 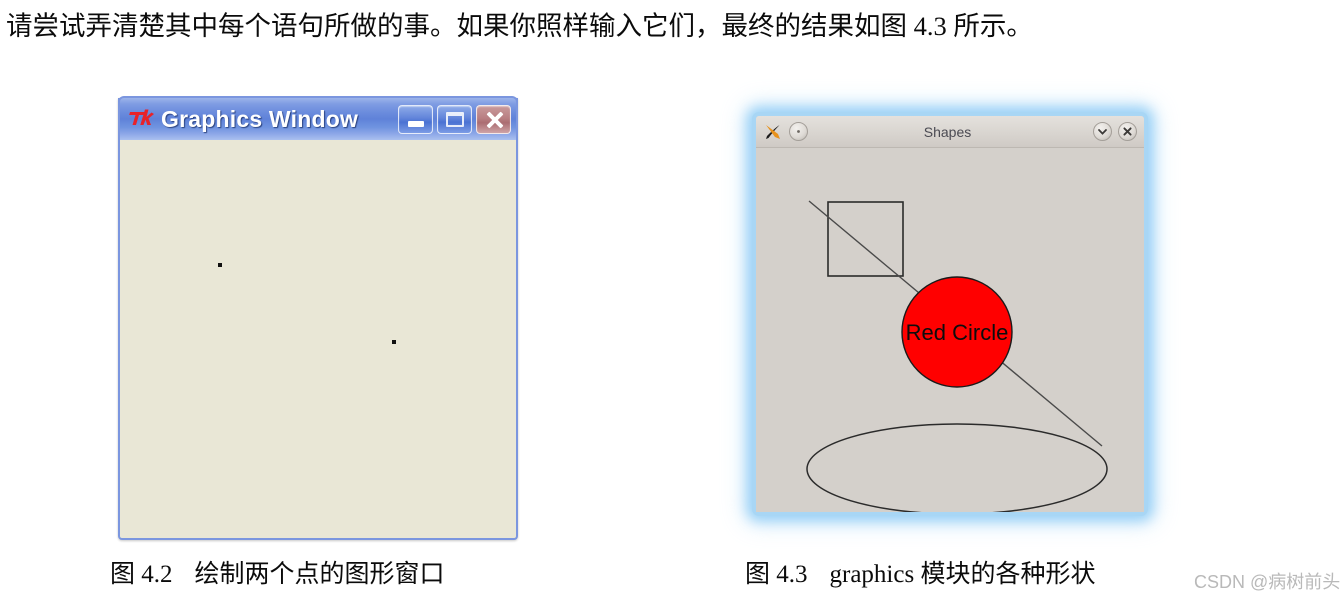 I want to click on maximize-button, so click(x=454, y=119).